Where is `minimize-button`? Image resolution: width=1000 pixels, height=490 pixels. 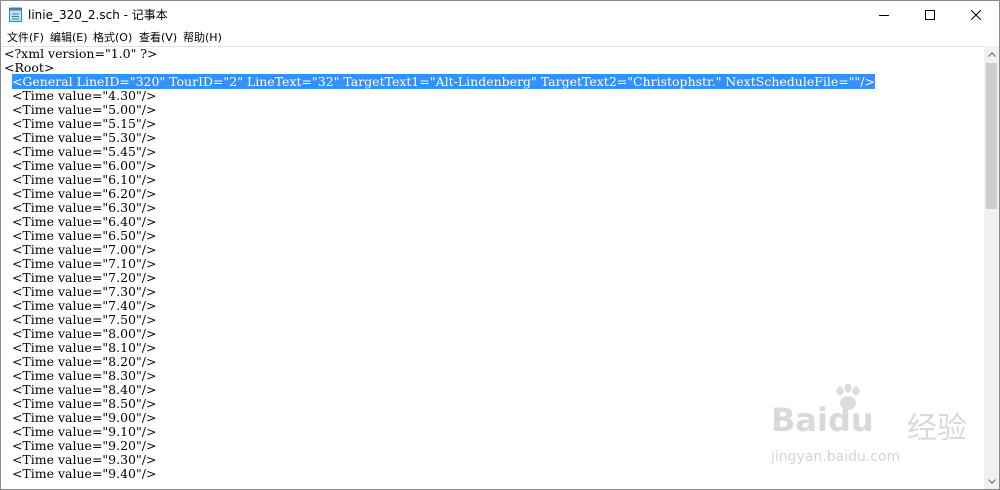 minimize-button is located at coordinates (884, 14).